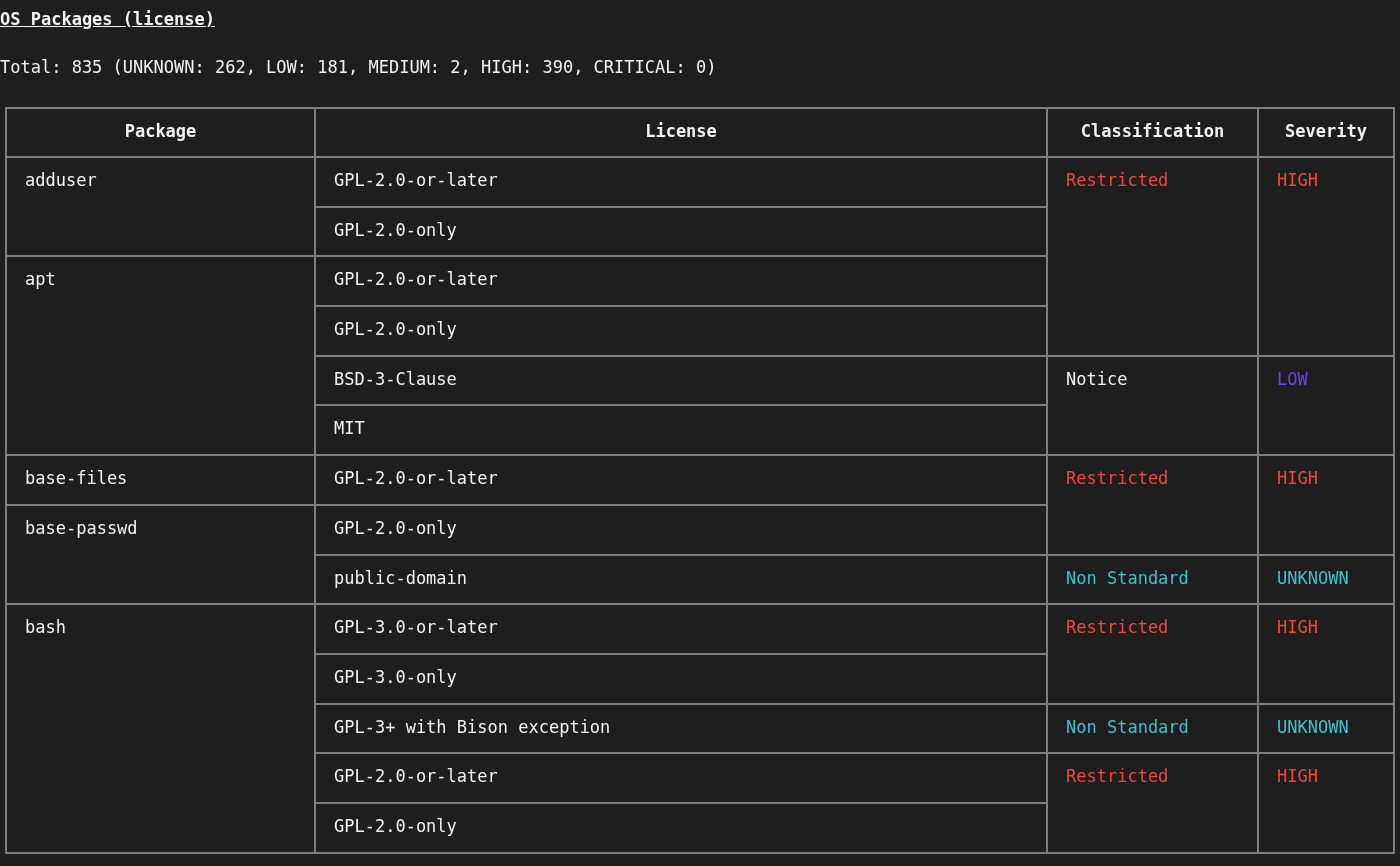 This screenshot has height=866, width=1400. I want to click on column-header: Package, so click(161, 133).